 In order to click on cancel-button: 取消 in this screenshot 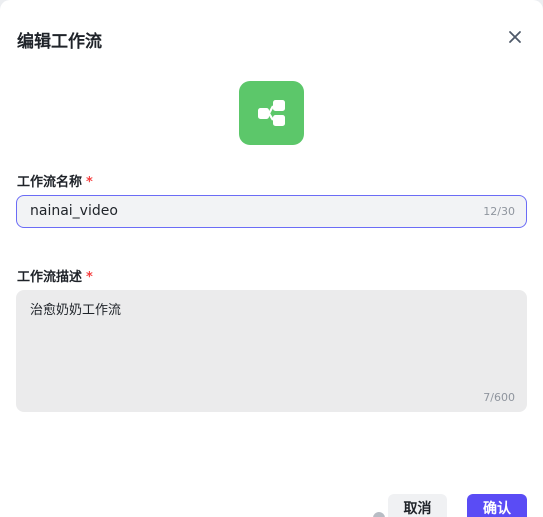, I will do `click(417, 505)`.